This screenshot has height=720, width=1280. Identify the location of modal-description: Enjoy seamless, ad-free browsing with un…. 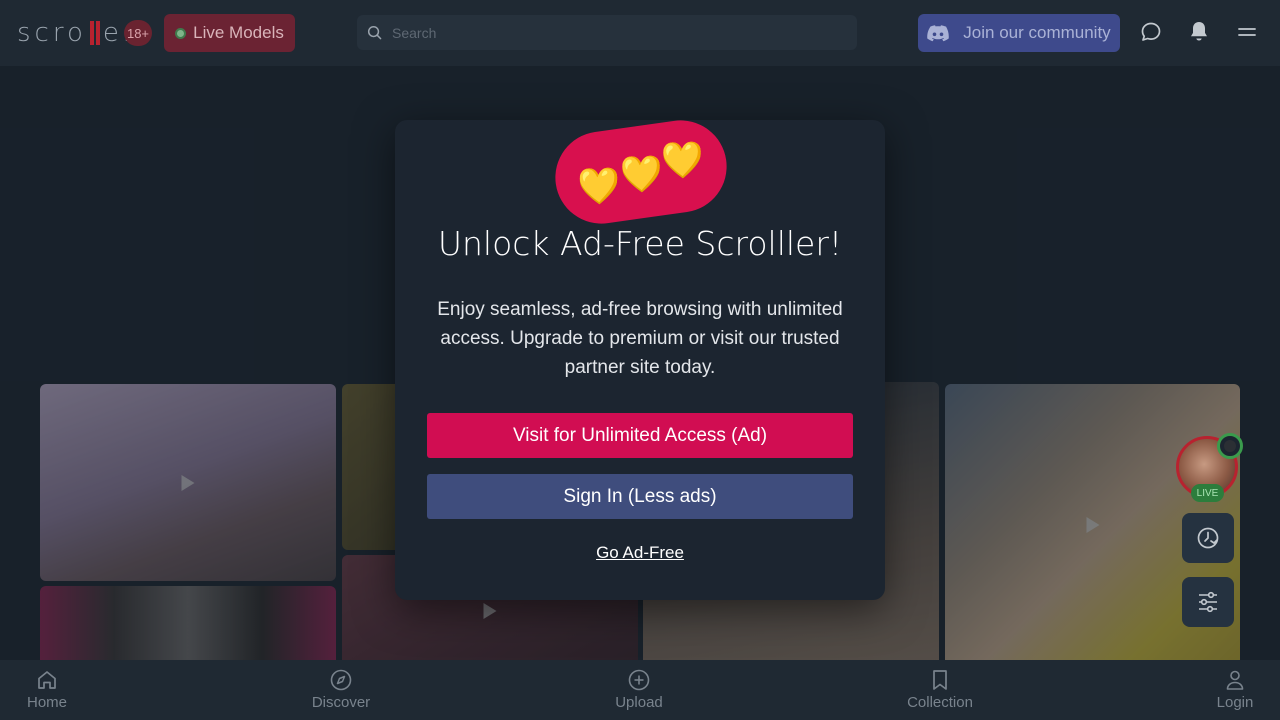
(640, 338).